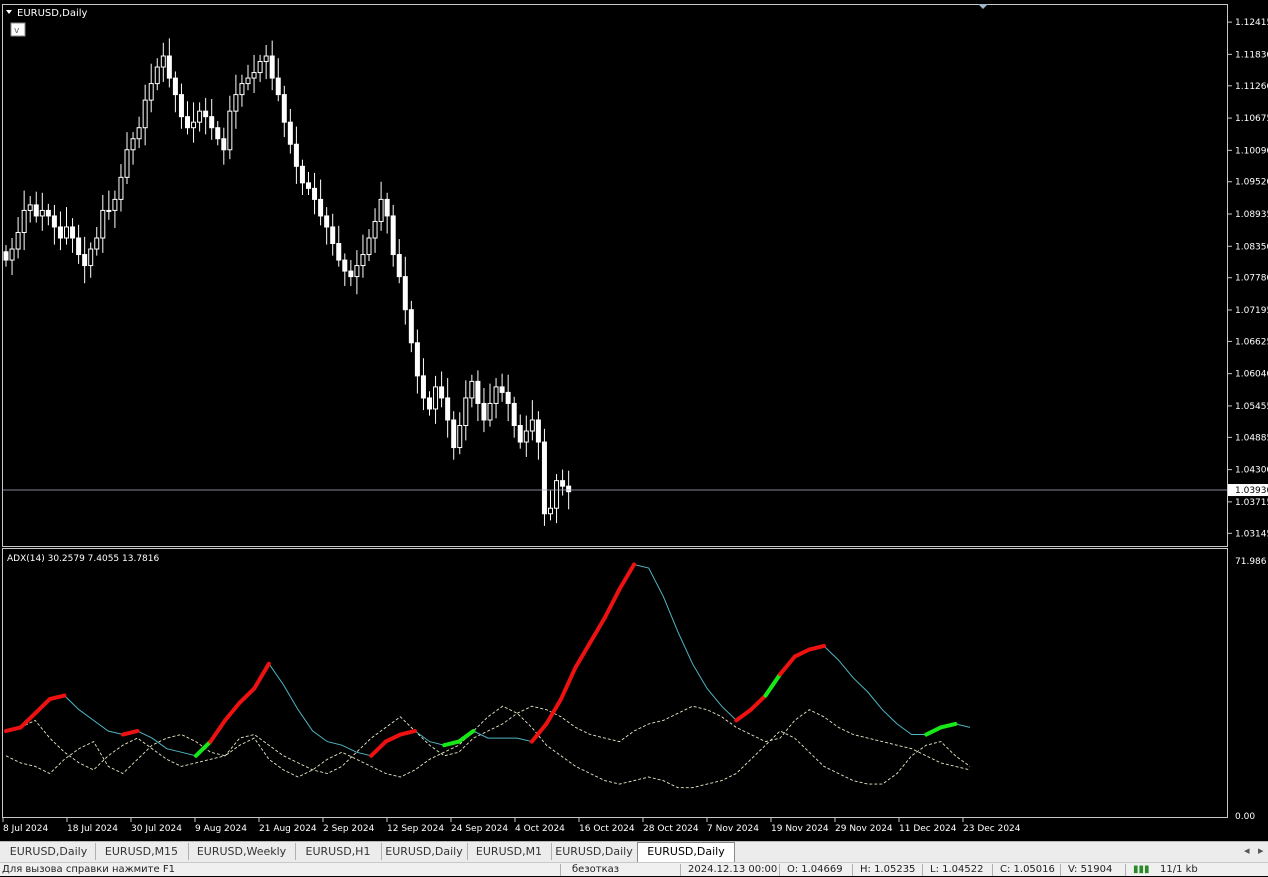 This screenshot has height=877, width=1268. What do you see at coordinates (25, 829) in the screenshot?
I see `time-tick-label: 8 Jul 2024` at bounding box center [25, 829].